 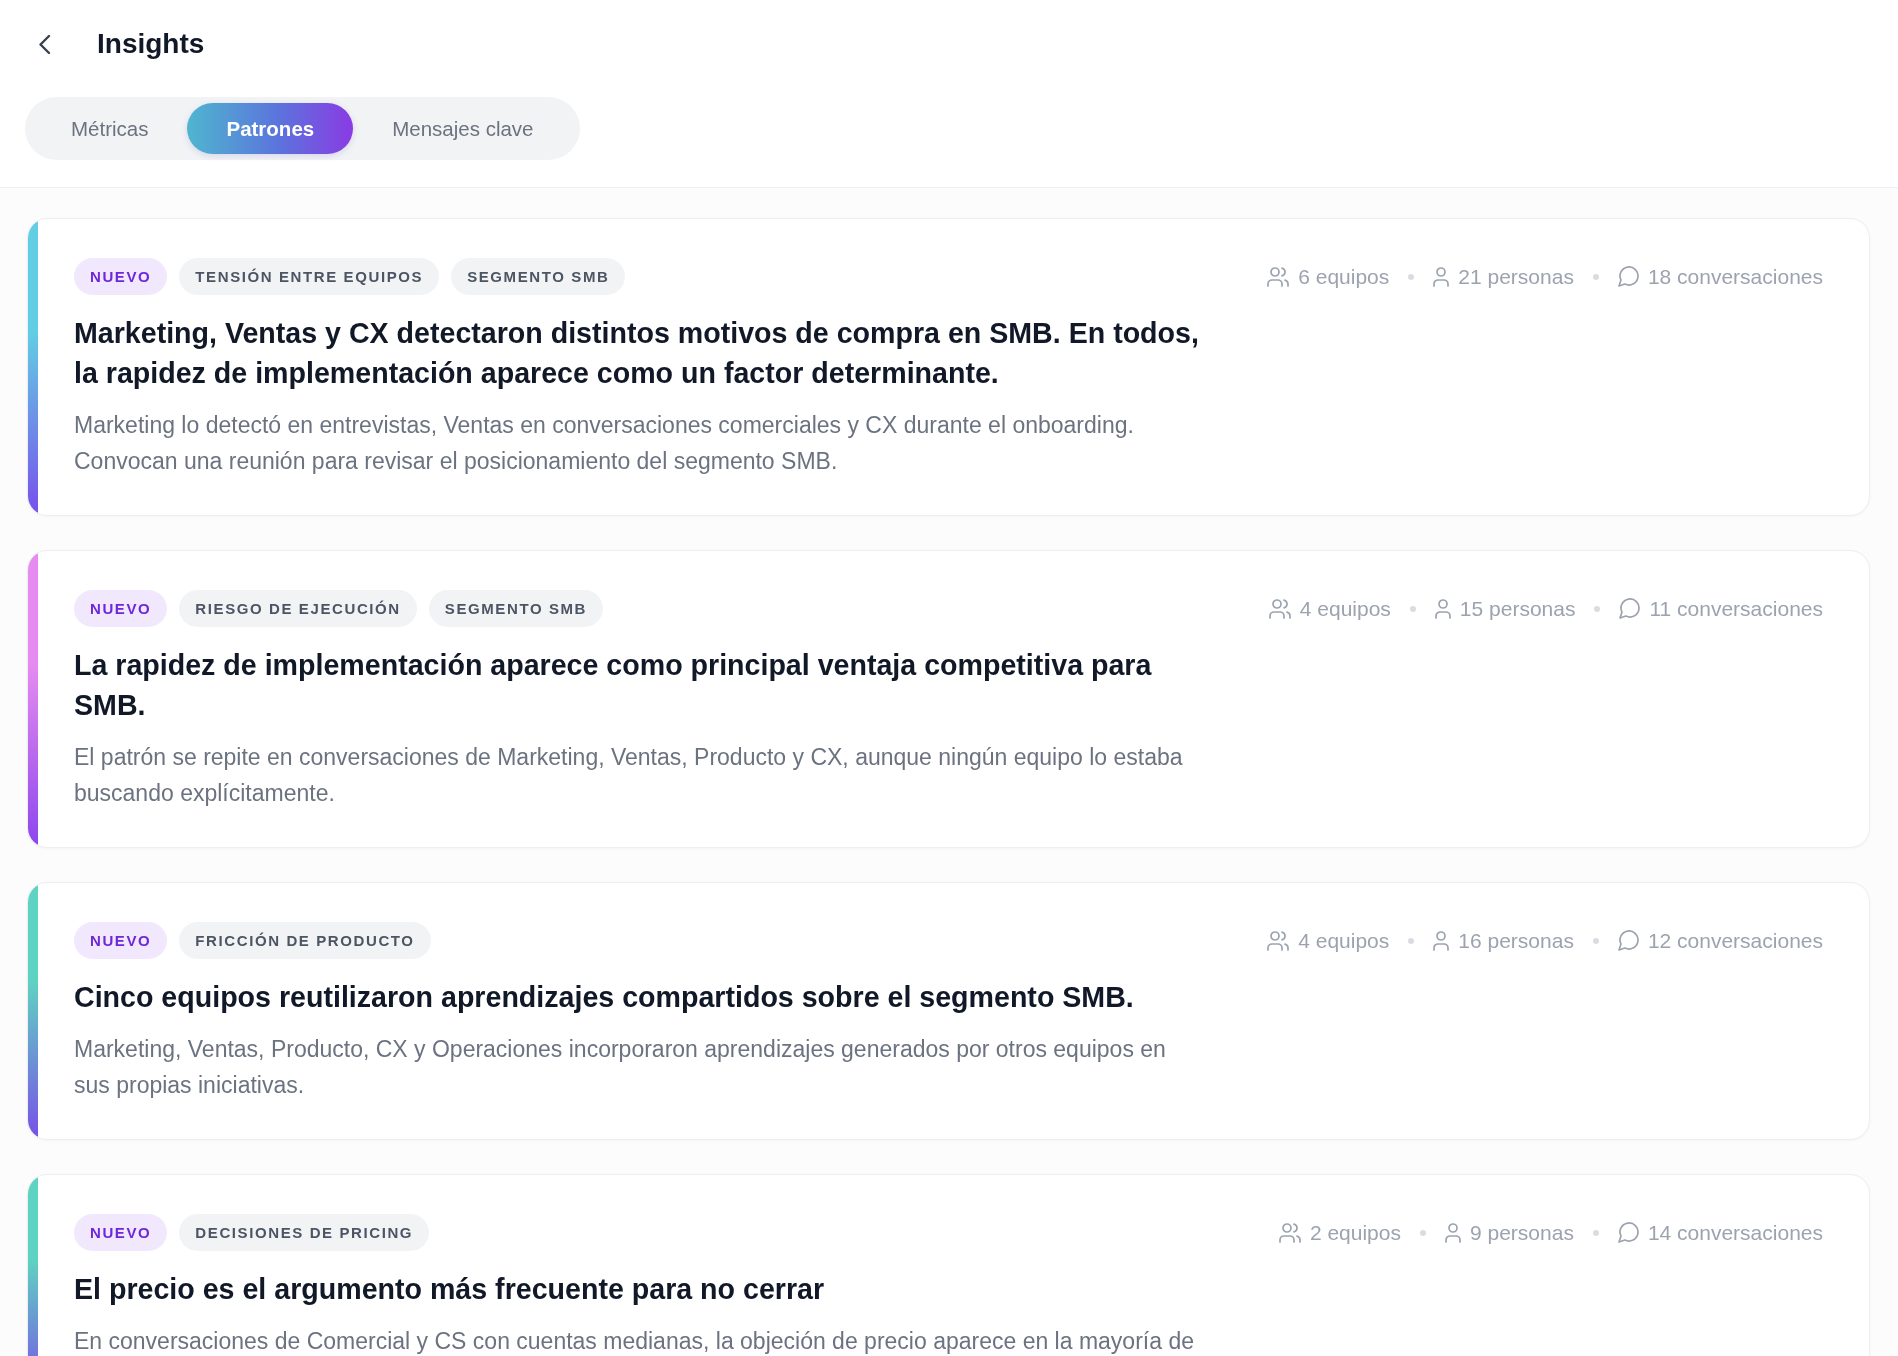 What do you see at coordinates (309, 276) in the screenshot?
I see `topic-tag: TENSIÓN ENTRE EQUIPOS` at bounding box center [309, 276].